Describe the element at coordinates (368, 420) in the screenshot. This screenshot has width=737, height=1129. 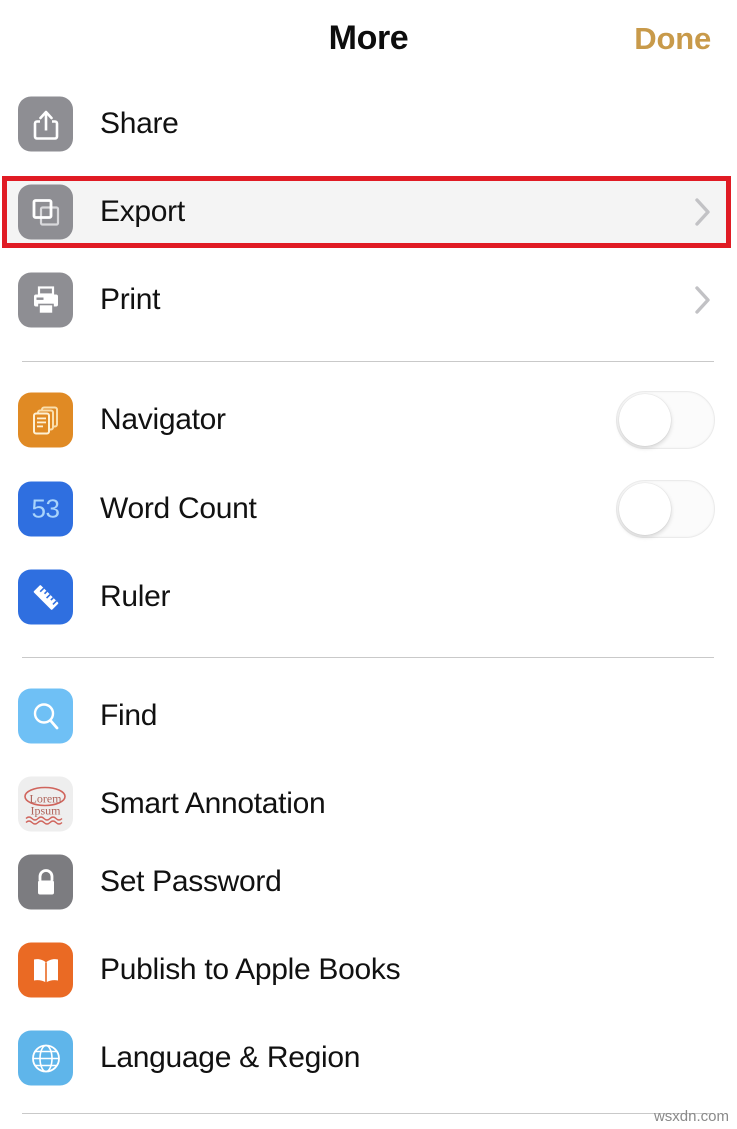
I see `list-item-navigator: Navigator` at that location.